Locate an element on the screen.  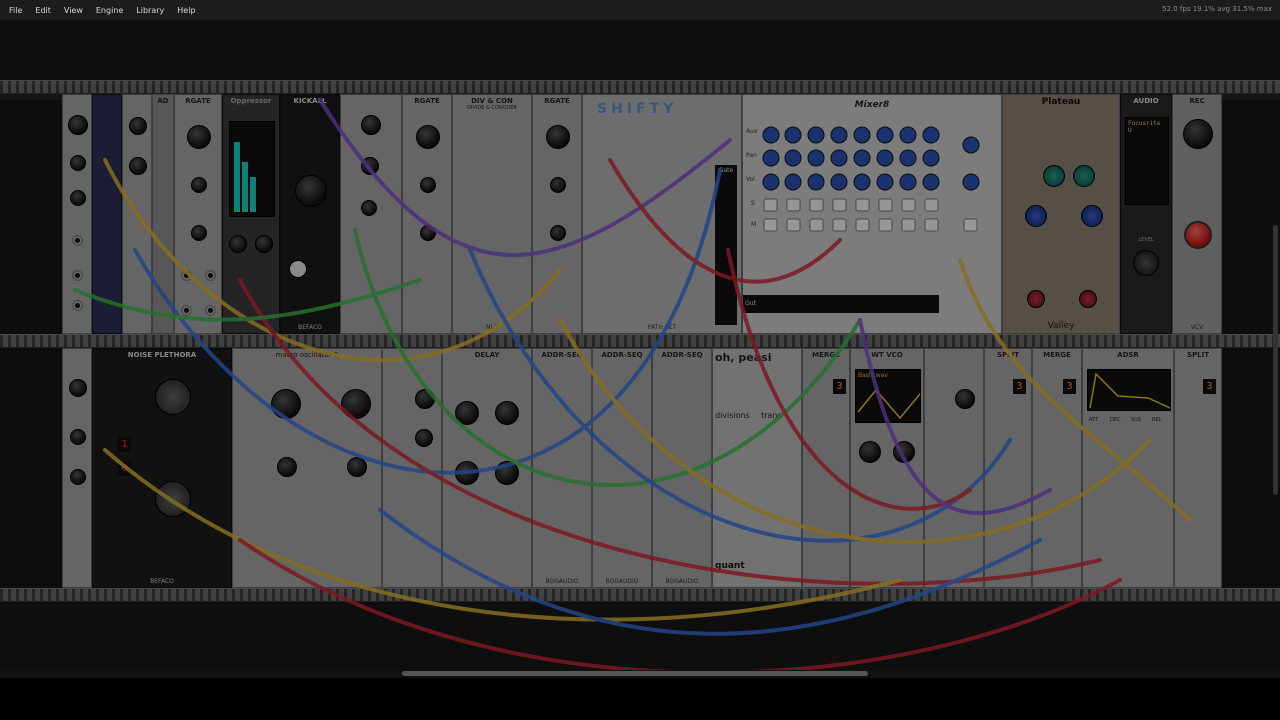
horizontal-scrollbar-thumb is located at coordinates (635, 673).